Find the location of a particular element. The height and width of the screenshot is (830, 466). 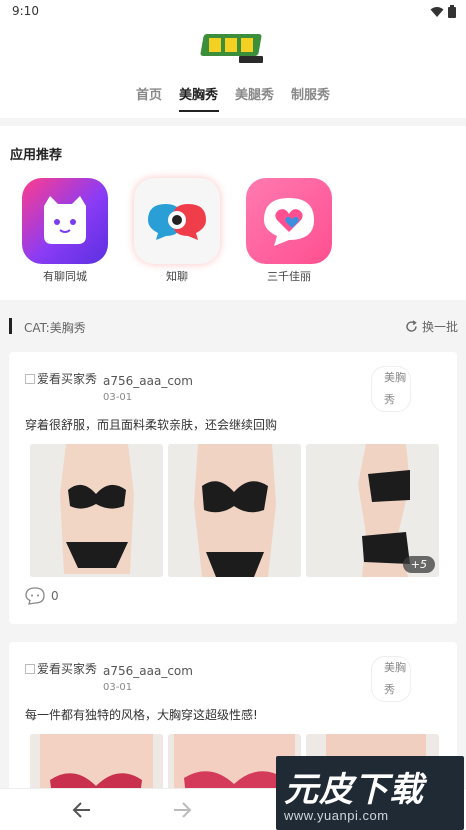

refresh-icon is located at coordinates (411, 326).